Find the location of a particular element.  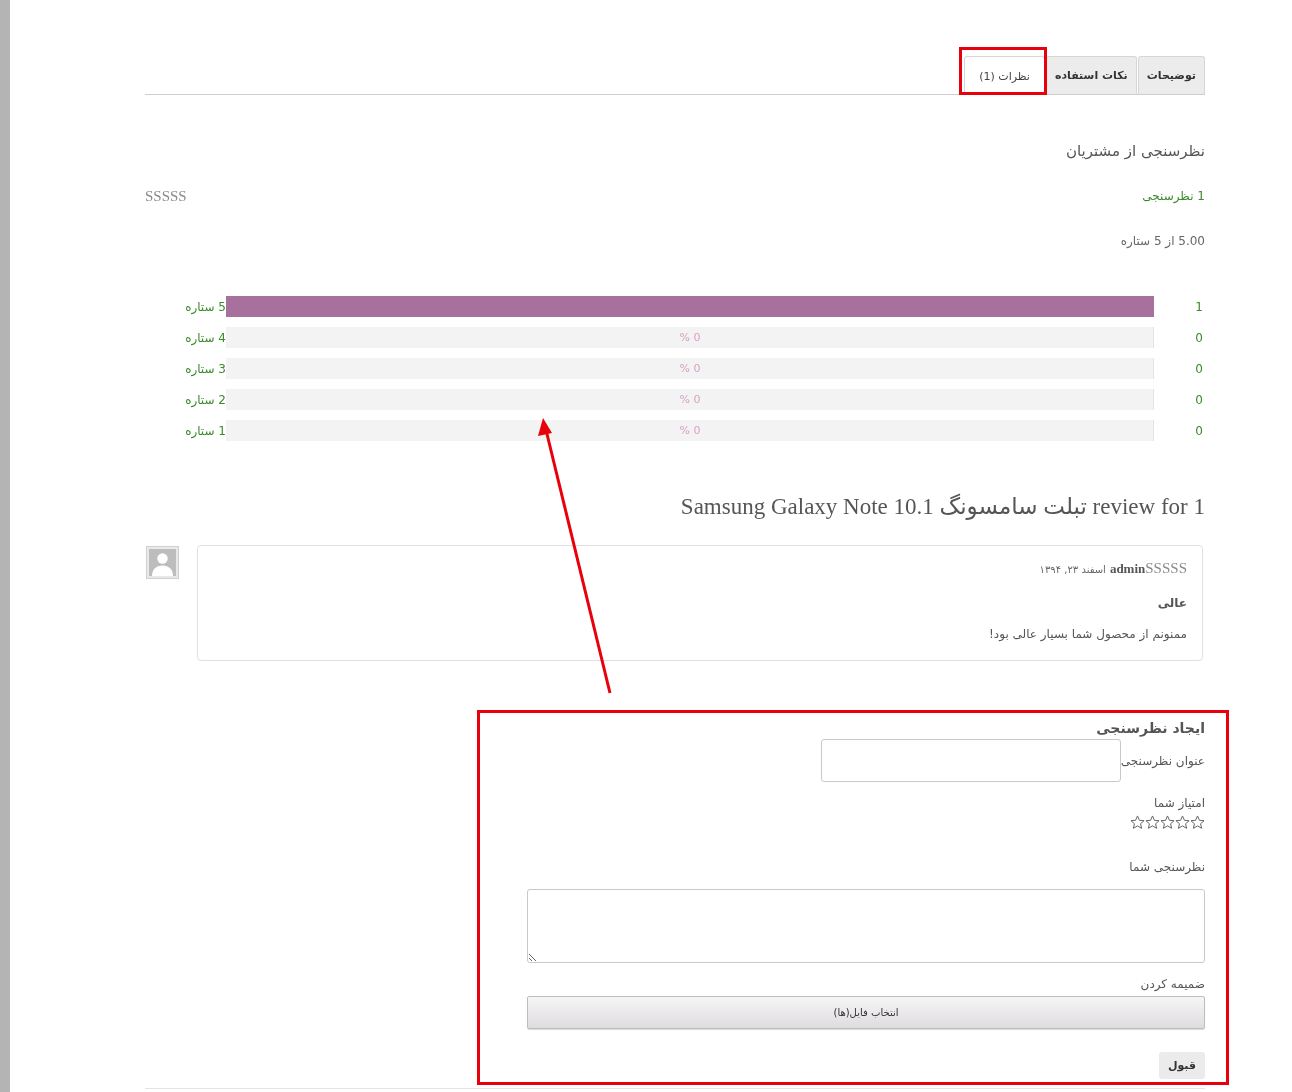

bar-label: 5 ستاره is located at coordinates (205, 307).